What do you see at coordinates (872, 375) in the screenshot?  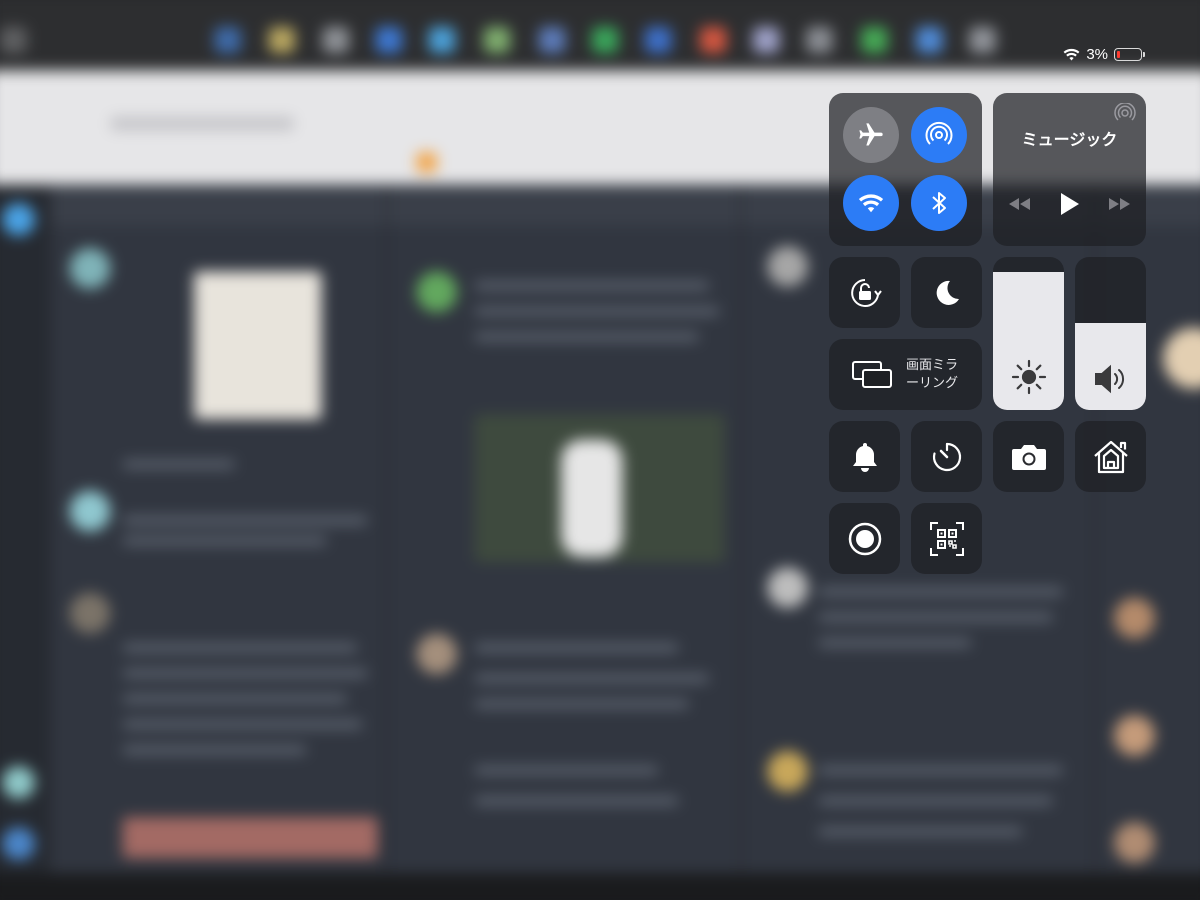 I see `screen-mirroring-icon` at bounding box center [872, 375].